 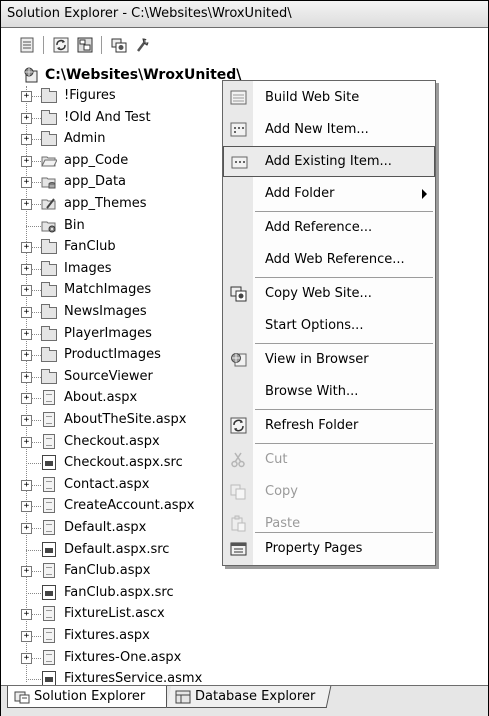 I want to click on add-new-item-icon, so click(x=238, y=129).